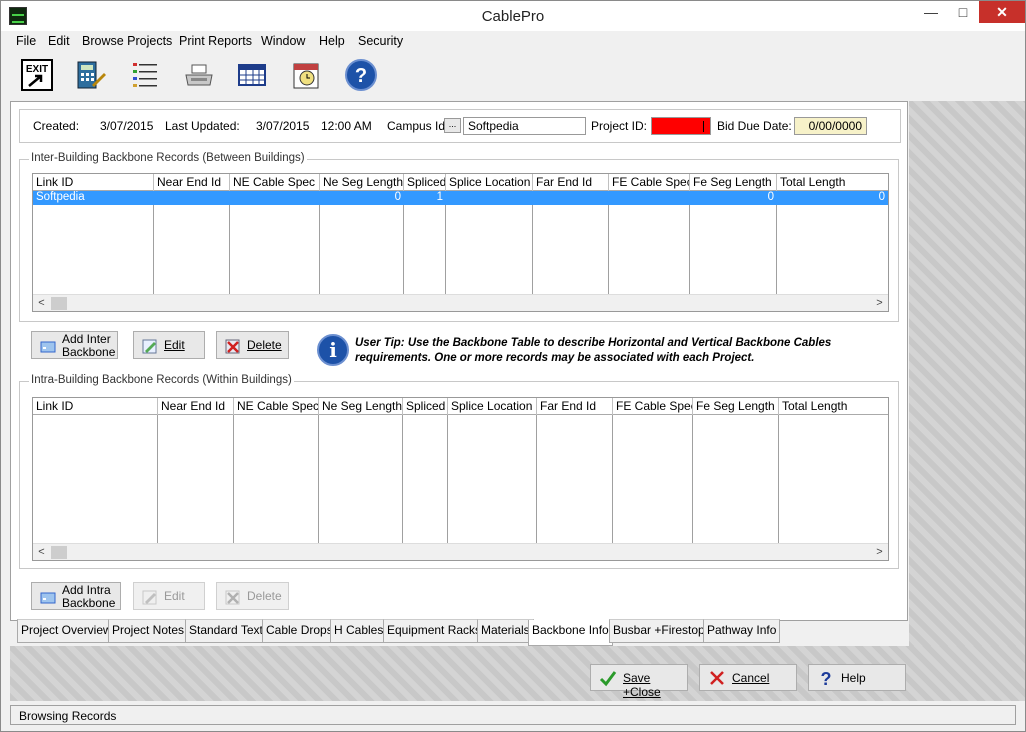  Describe the element at coordinates (1002, 12) in the screenshot. I see `close-button: ✕` at that location.